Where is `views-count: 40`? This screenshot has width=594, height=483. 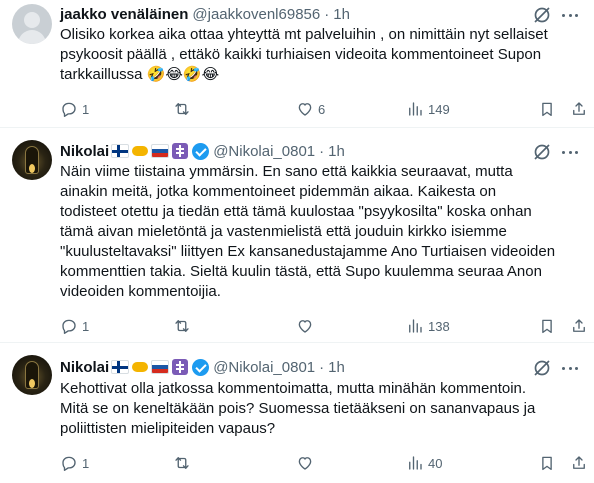 views-count: 40 is located at coordinates (435, 463).